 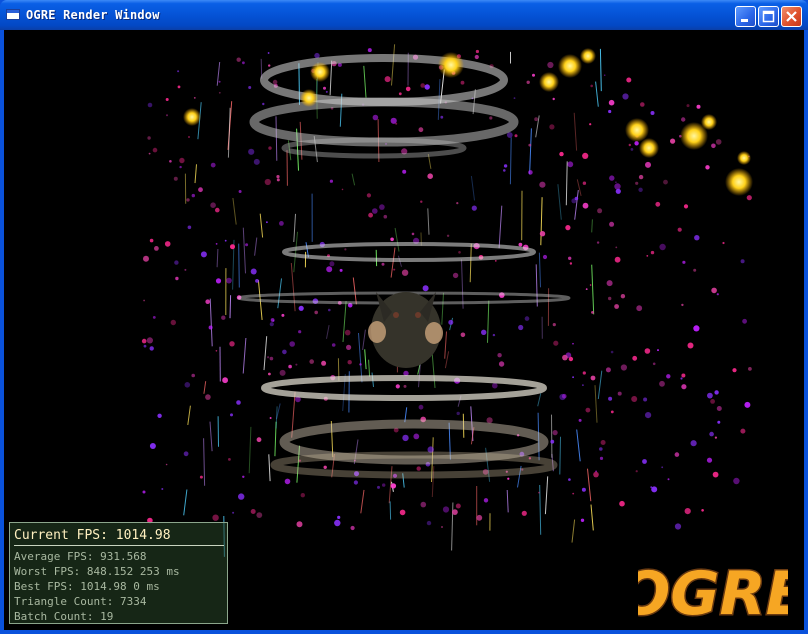 I want to click on close-button, so click(x=791, y=16).